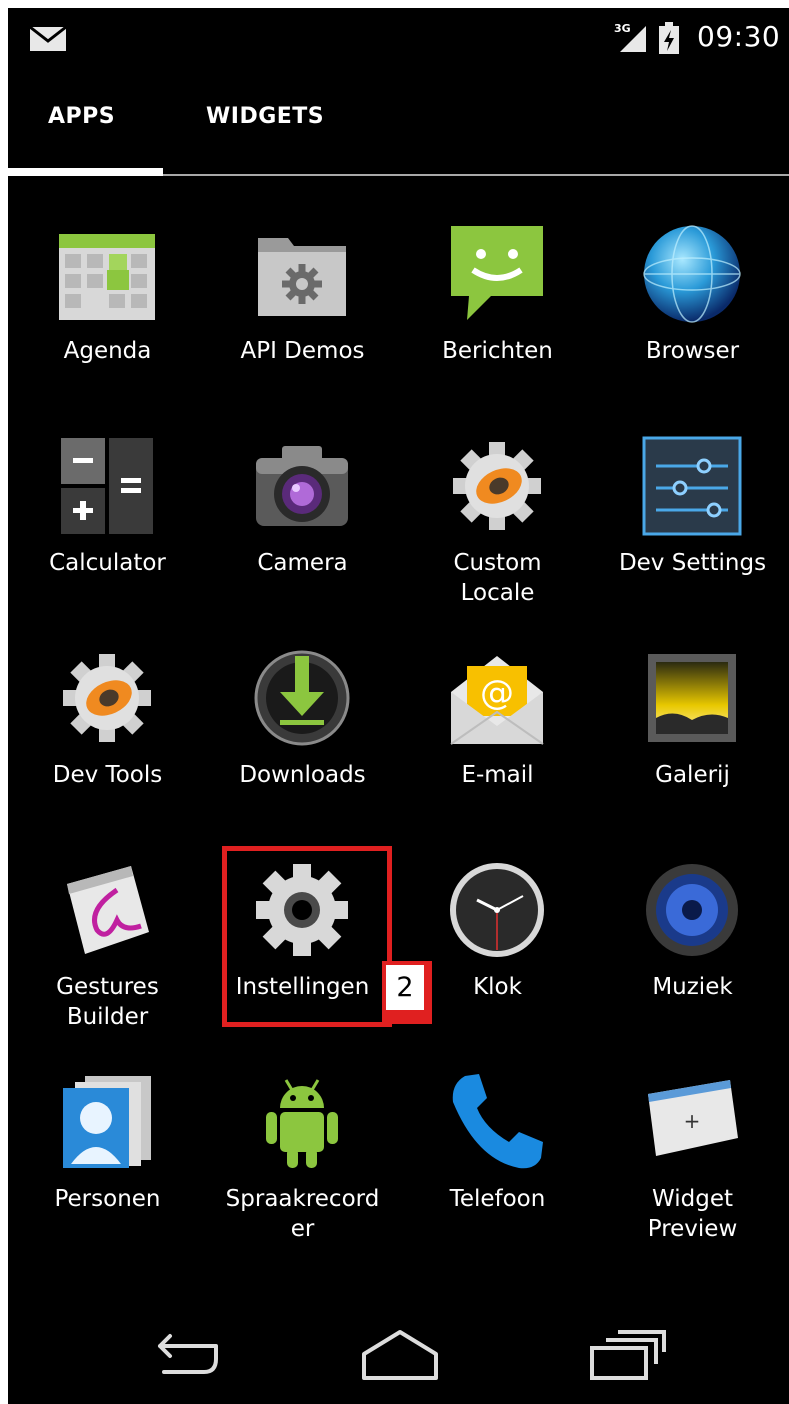 The image size is (789, 1404). Describe the element at coordinates (302, 698) in the screenshot. I see `download-icon` at that location.